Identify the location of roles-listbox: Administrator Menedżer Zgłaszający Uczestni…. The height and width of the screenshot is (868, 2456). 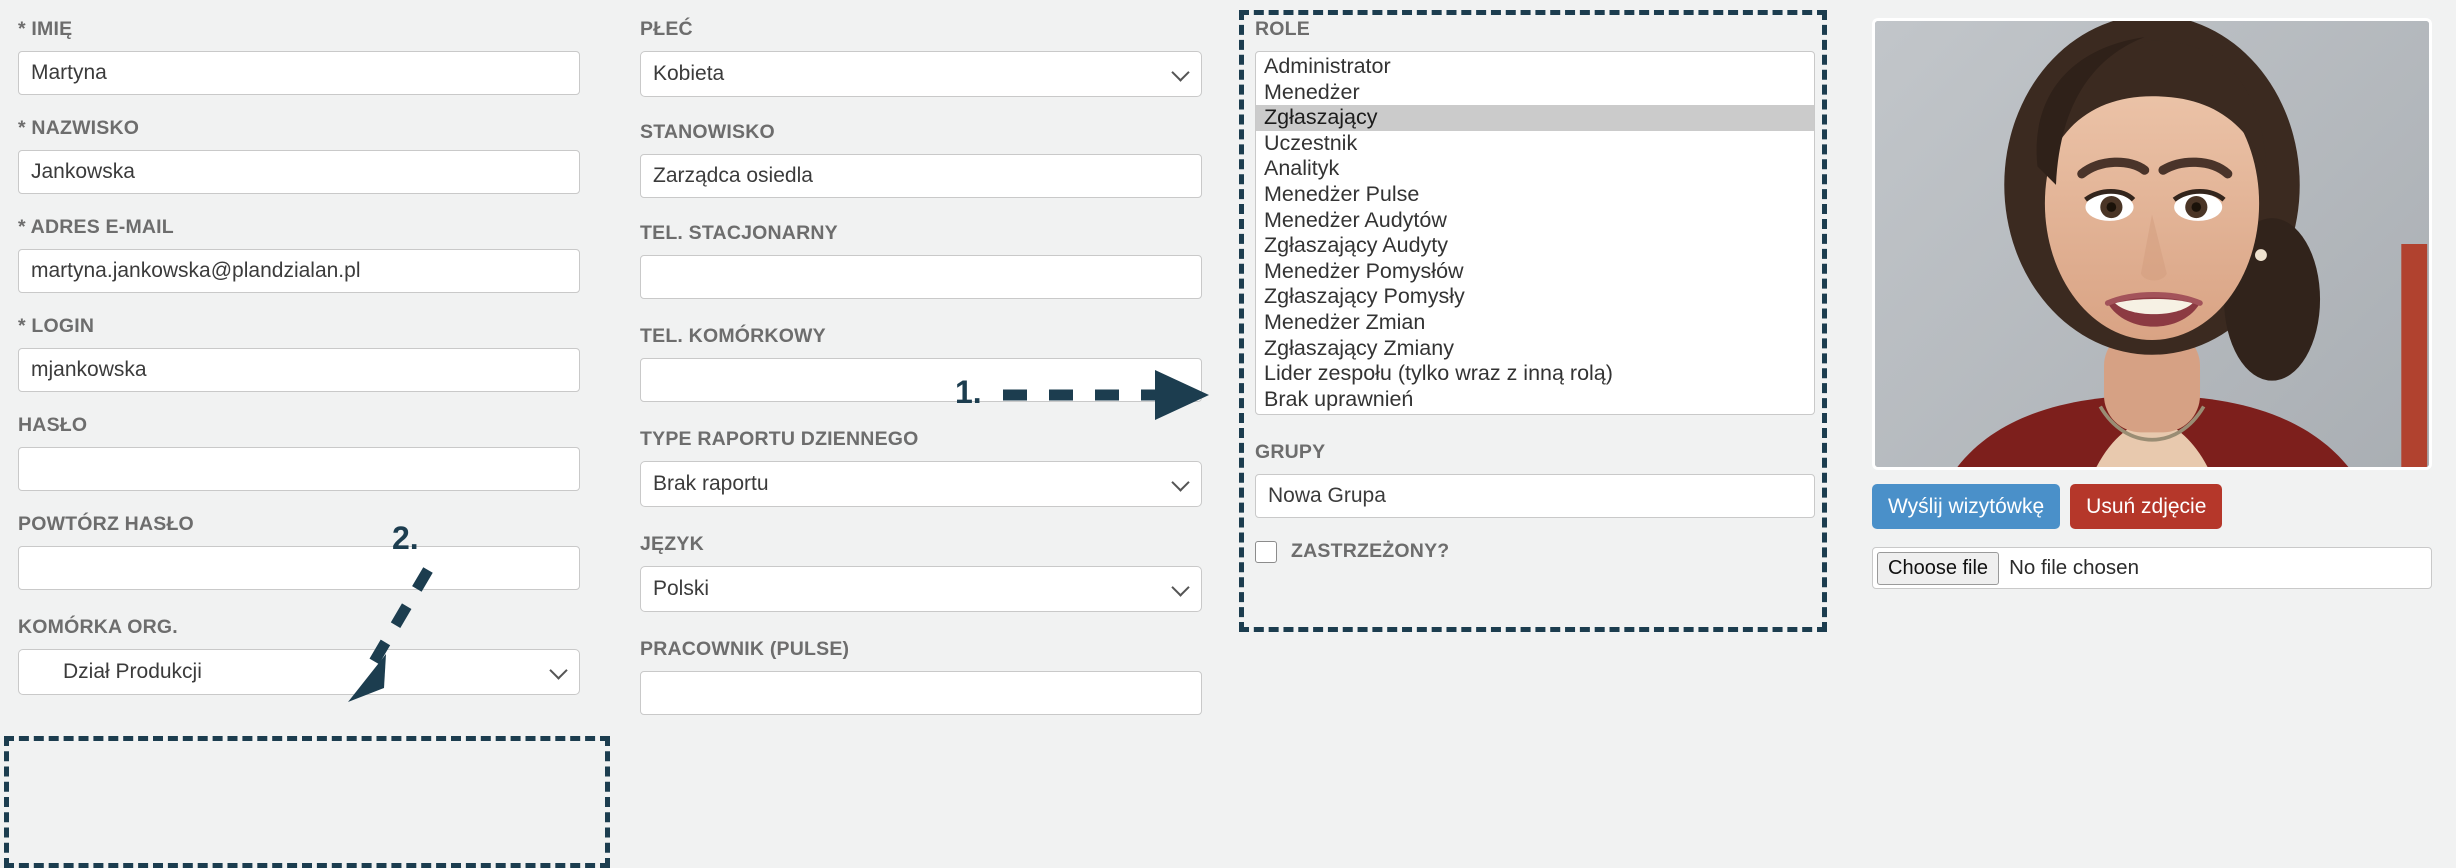
(1535, 233).